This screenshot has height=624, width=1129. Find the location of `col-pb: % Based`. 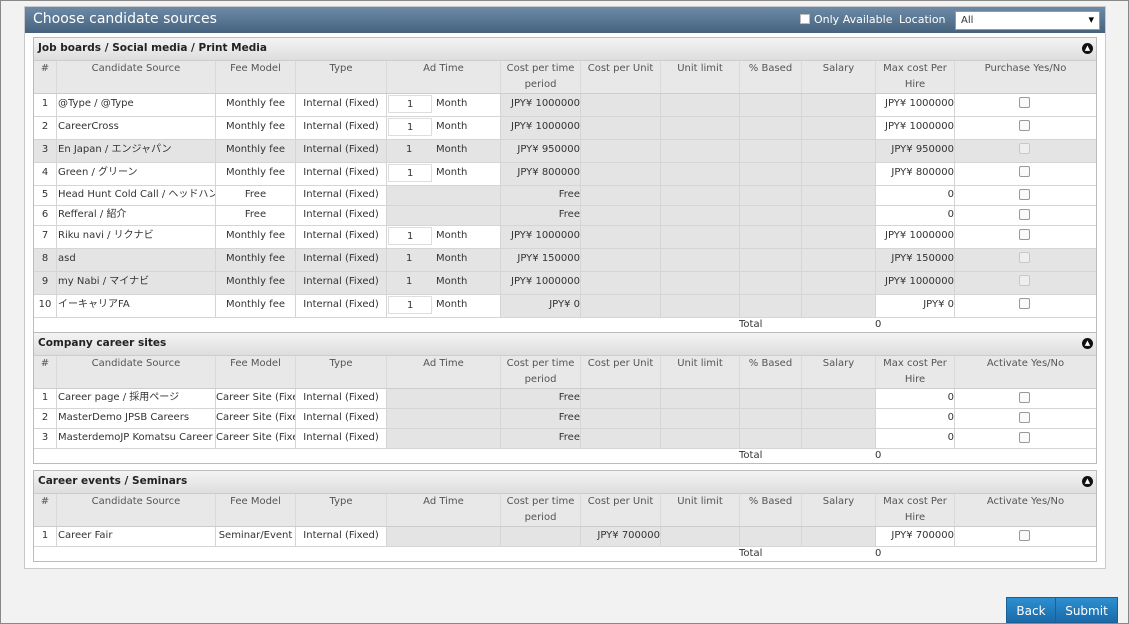

col-pb: % Based is located at coordinates (770, 372).